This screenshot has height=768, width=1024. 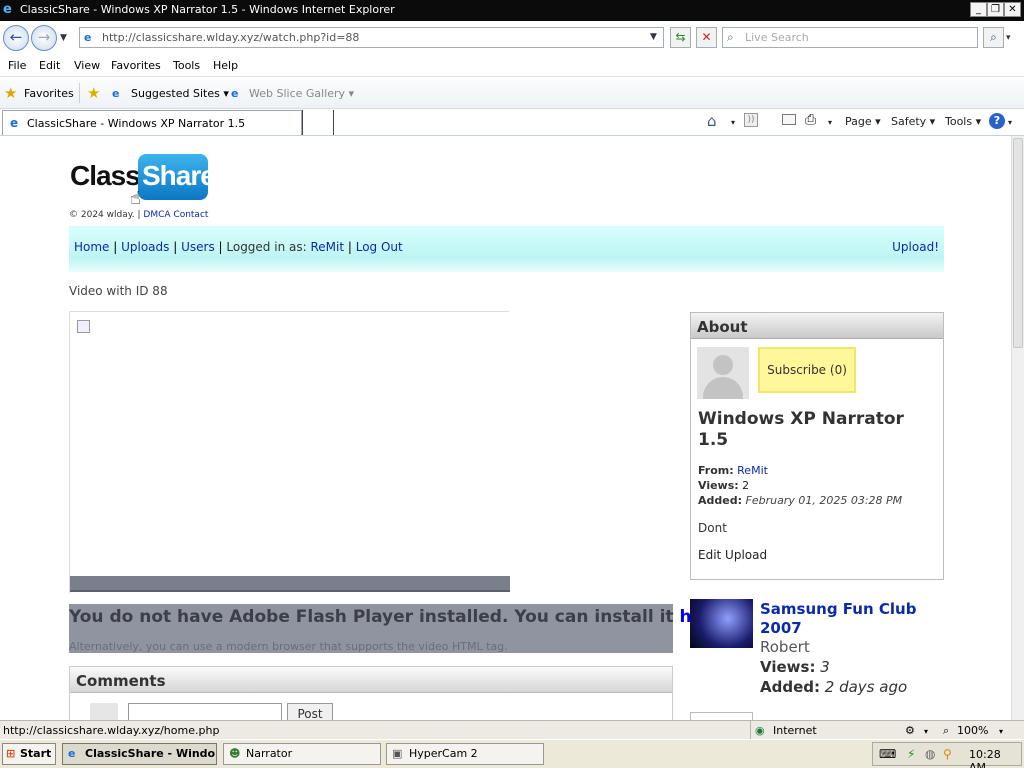 I want to click on logo-share-badge: Share, so click(x=177, y=177).